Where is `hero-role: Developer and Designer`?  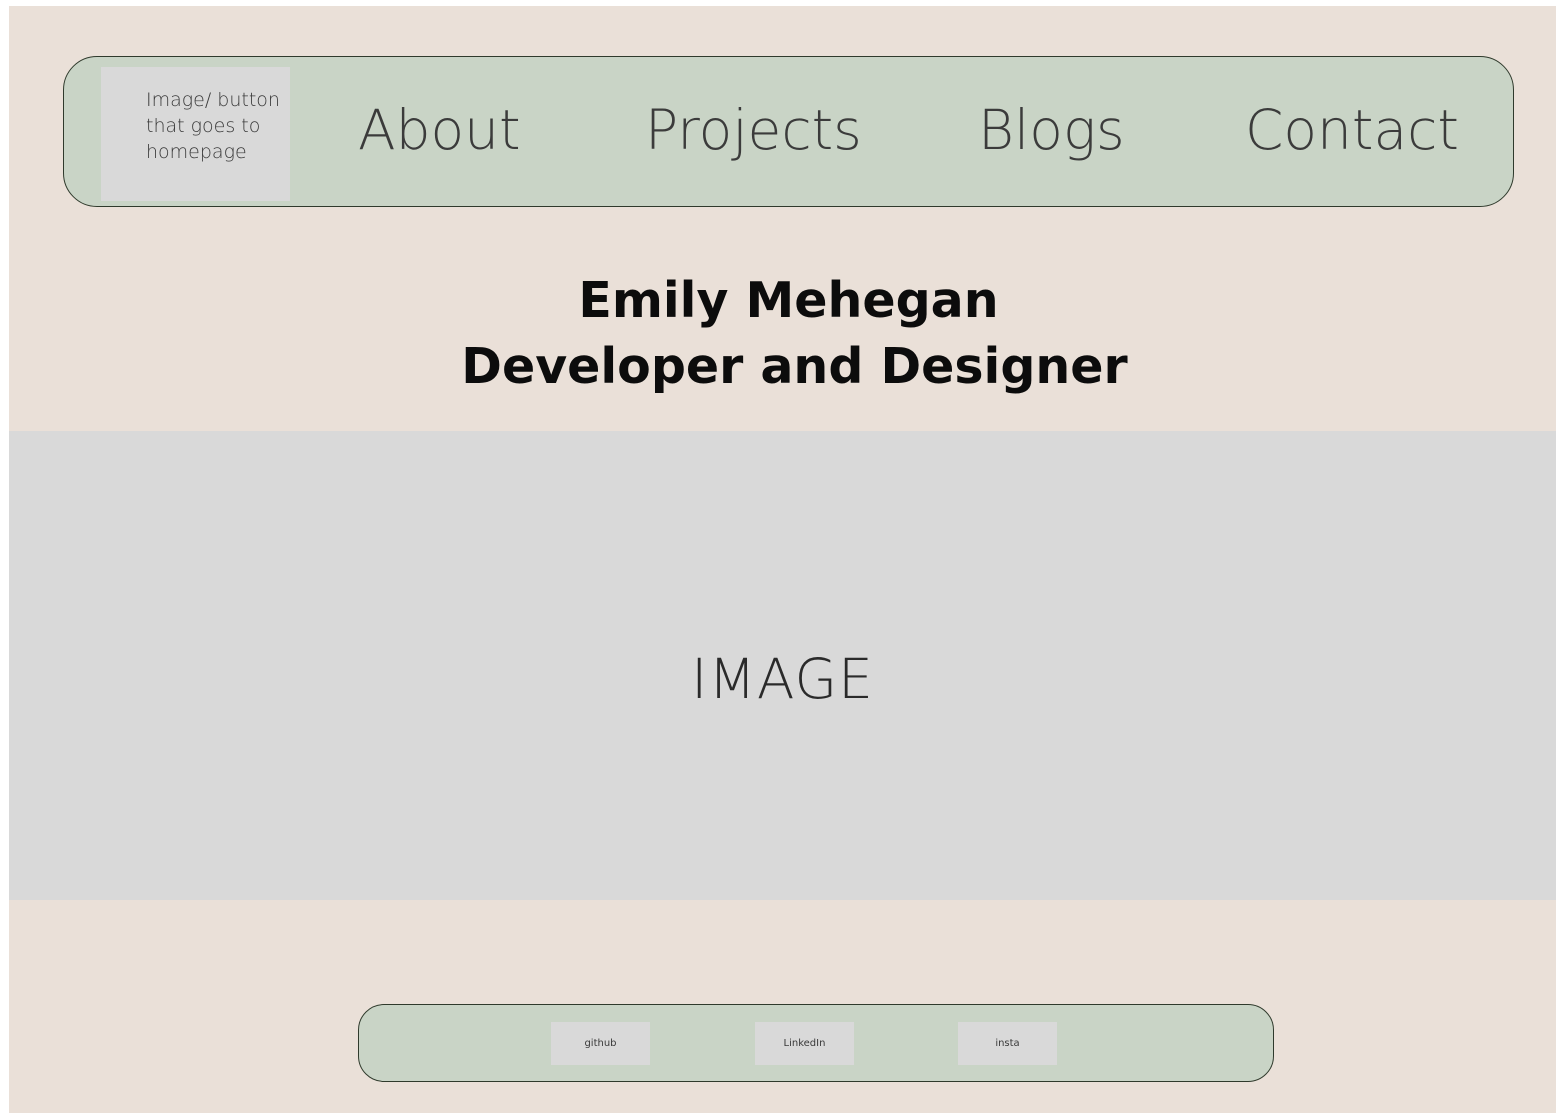 hero-role: Developer and Designer is located at coordinates (794, 366).